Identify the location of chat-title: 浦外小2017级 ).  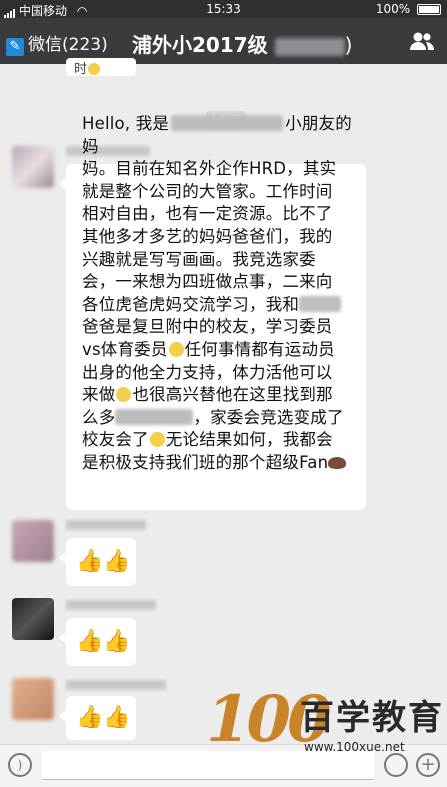
(242, 45).